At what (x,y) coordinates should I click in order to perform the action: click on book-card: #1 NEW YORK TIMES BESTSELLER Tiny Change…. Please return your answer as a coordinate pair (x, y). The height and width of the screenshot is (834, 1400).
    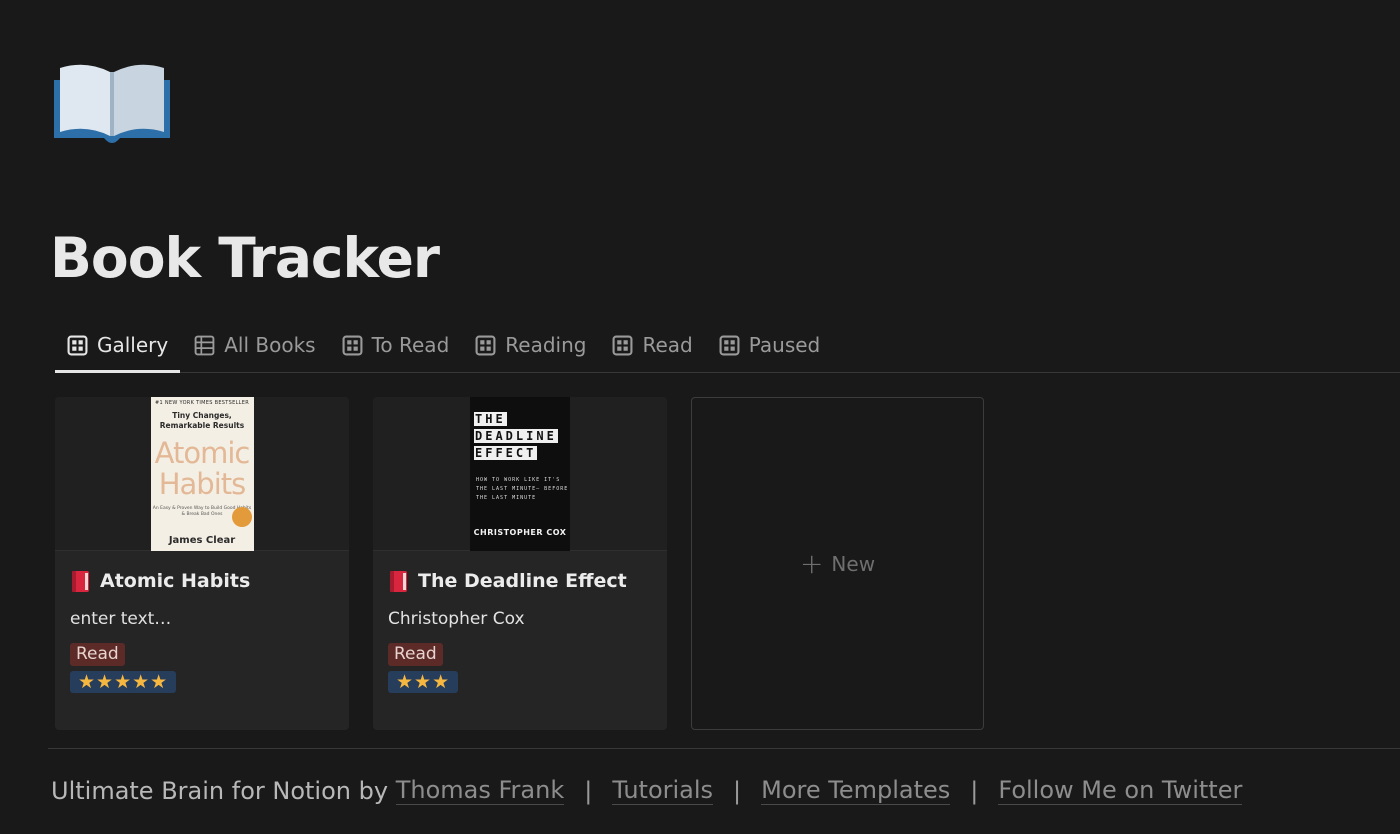
    Looking at the image, I should click on (202, 563).